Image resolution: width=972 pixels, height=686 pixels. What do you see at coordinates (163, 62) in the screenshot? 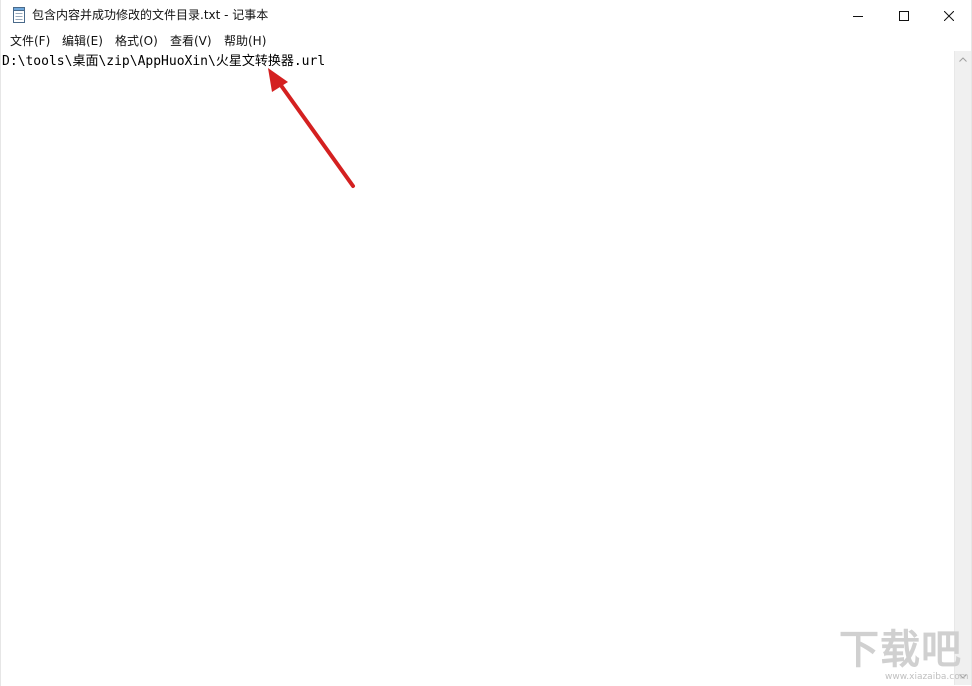
I see `editor-content: D:\tools\桌面\zip\AppHuoXin\火星文转换器.url` at bounding box center [163, 62].